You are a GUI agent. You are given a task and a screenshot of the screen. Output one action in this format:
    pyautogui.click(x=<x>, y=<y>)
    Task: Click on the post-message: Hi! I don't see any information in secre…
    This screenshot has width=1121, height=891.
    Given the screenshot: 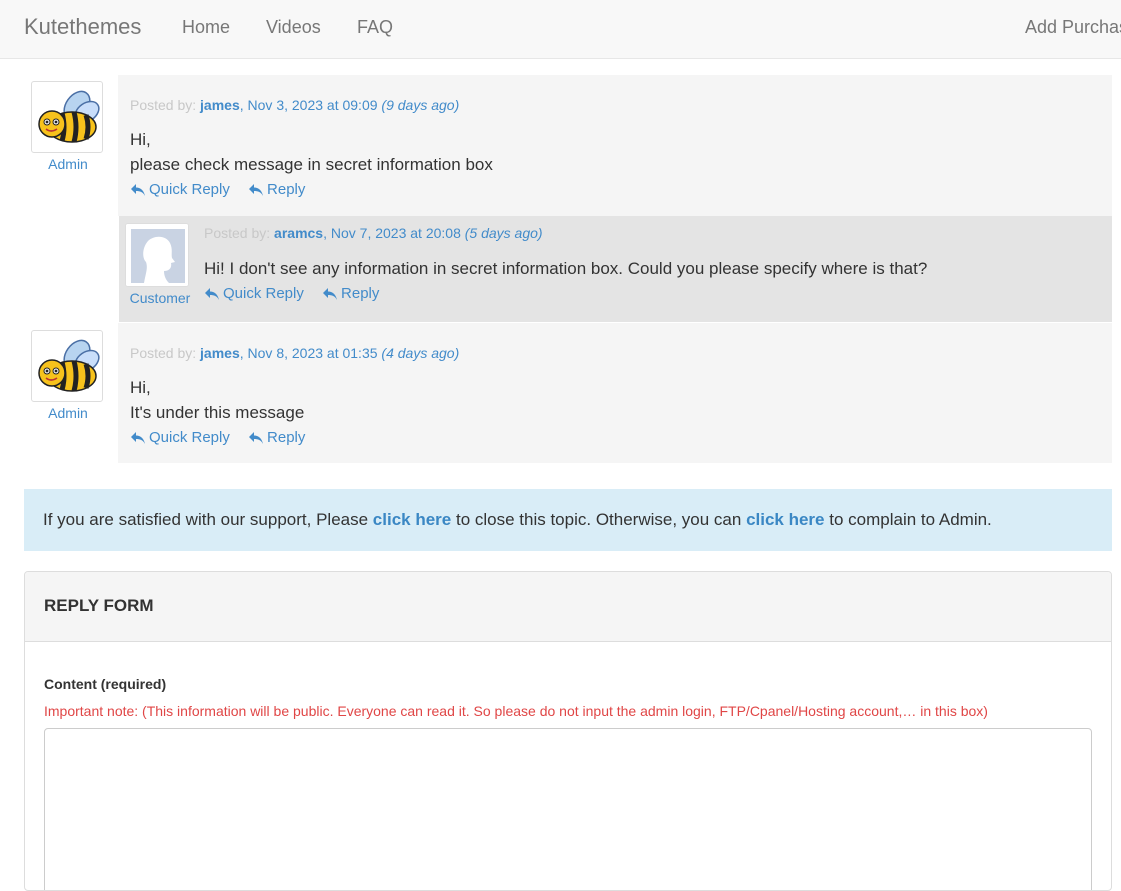 What is the action you would take?
    pyautogui.click(x=565, y=268)
    